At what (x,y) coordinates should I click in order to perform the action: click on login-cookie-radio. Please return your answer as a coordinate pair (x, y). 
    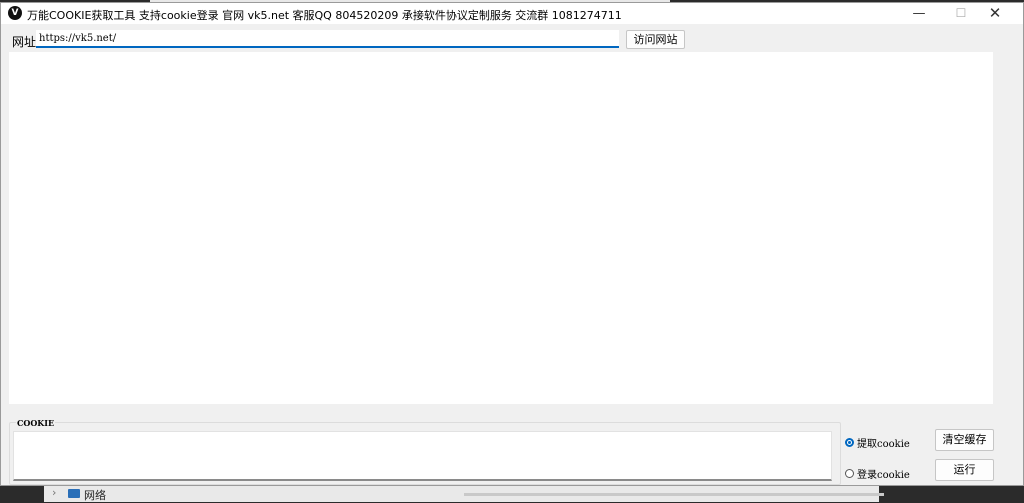
    Looking at the image, I should click on (849, 473).